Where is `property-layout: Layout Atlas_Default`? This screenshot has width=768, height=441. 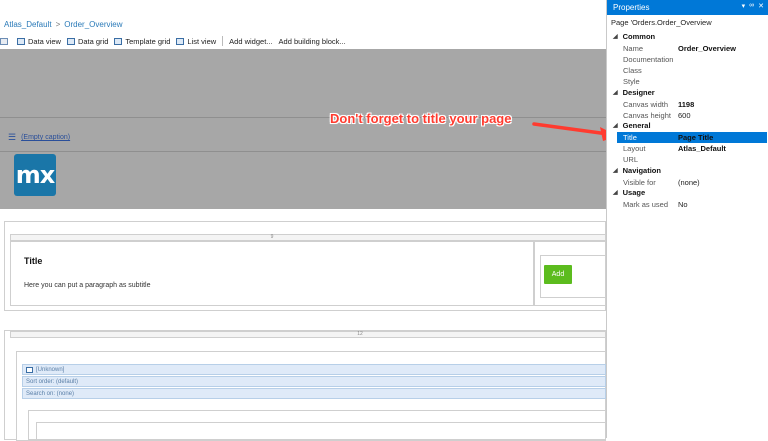 property-layout: Layout Atlas_Default is located at coordinates (692, 148).